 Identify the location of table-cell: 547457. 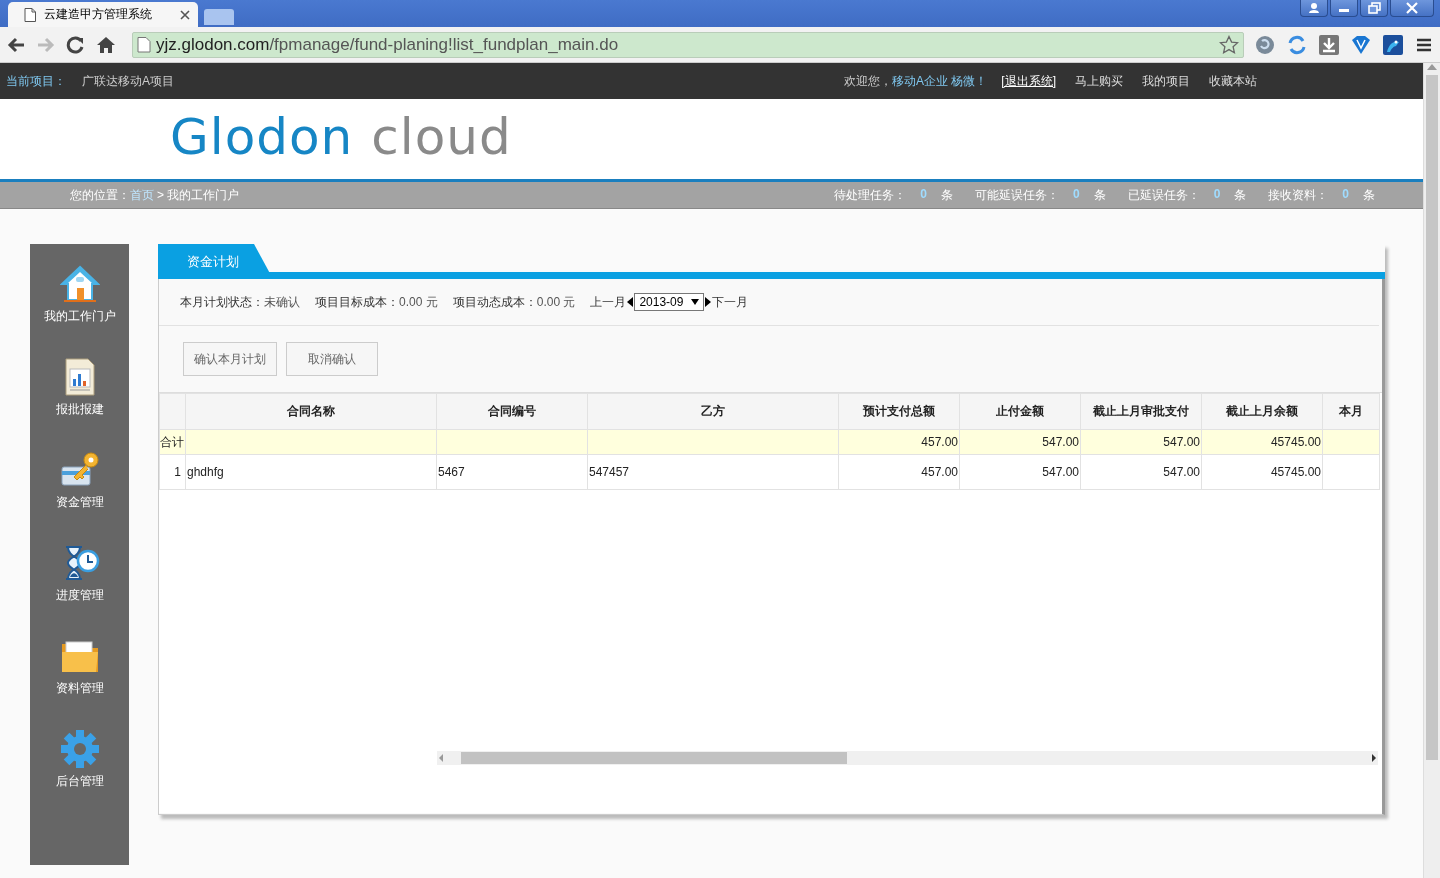
(713, 472).